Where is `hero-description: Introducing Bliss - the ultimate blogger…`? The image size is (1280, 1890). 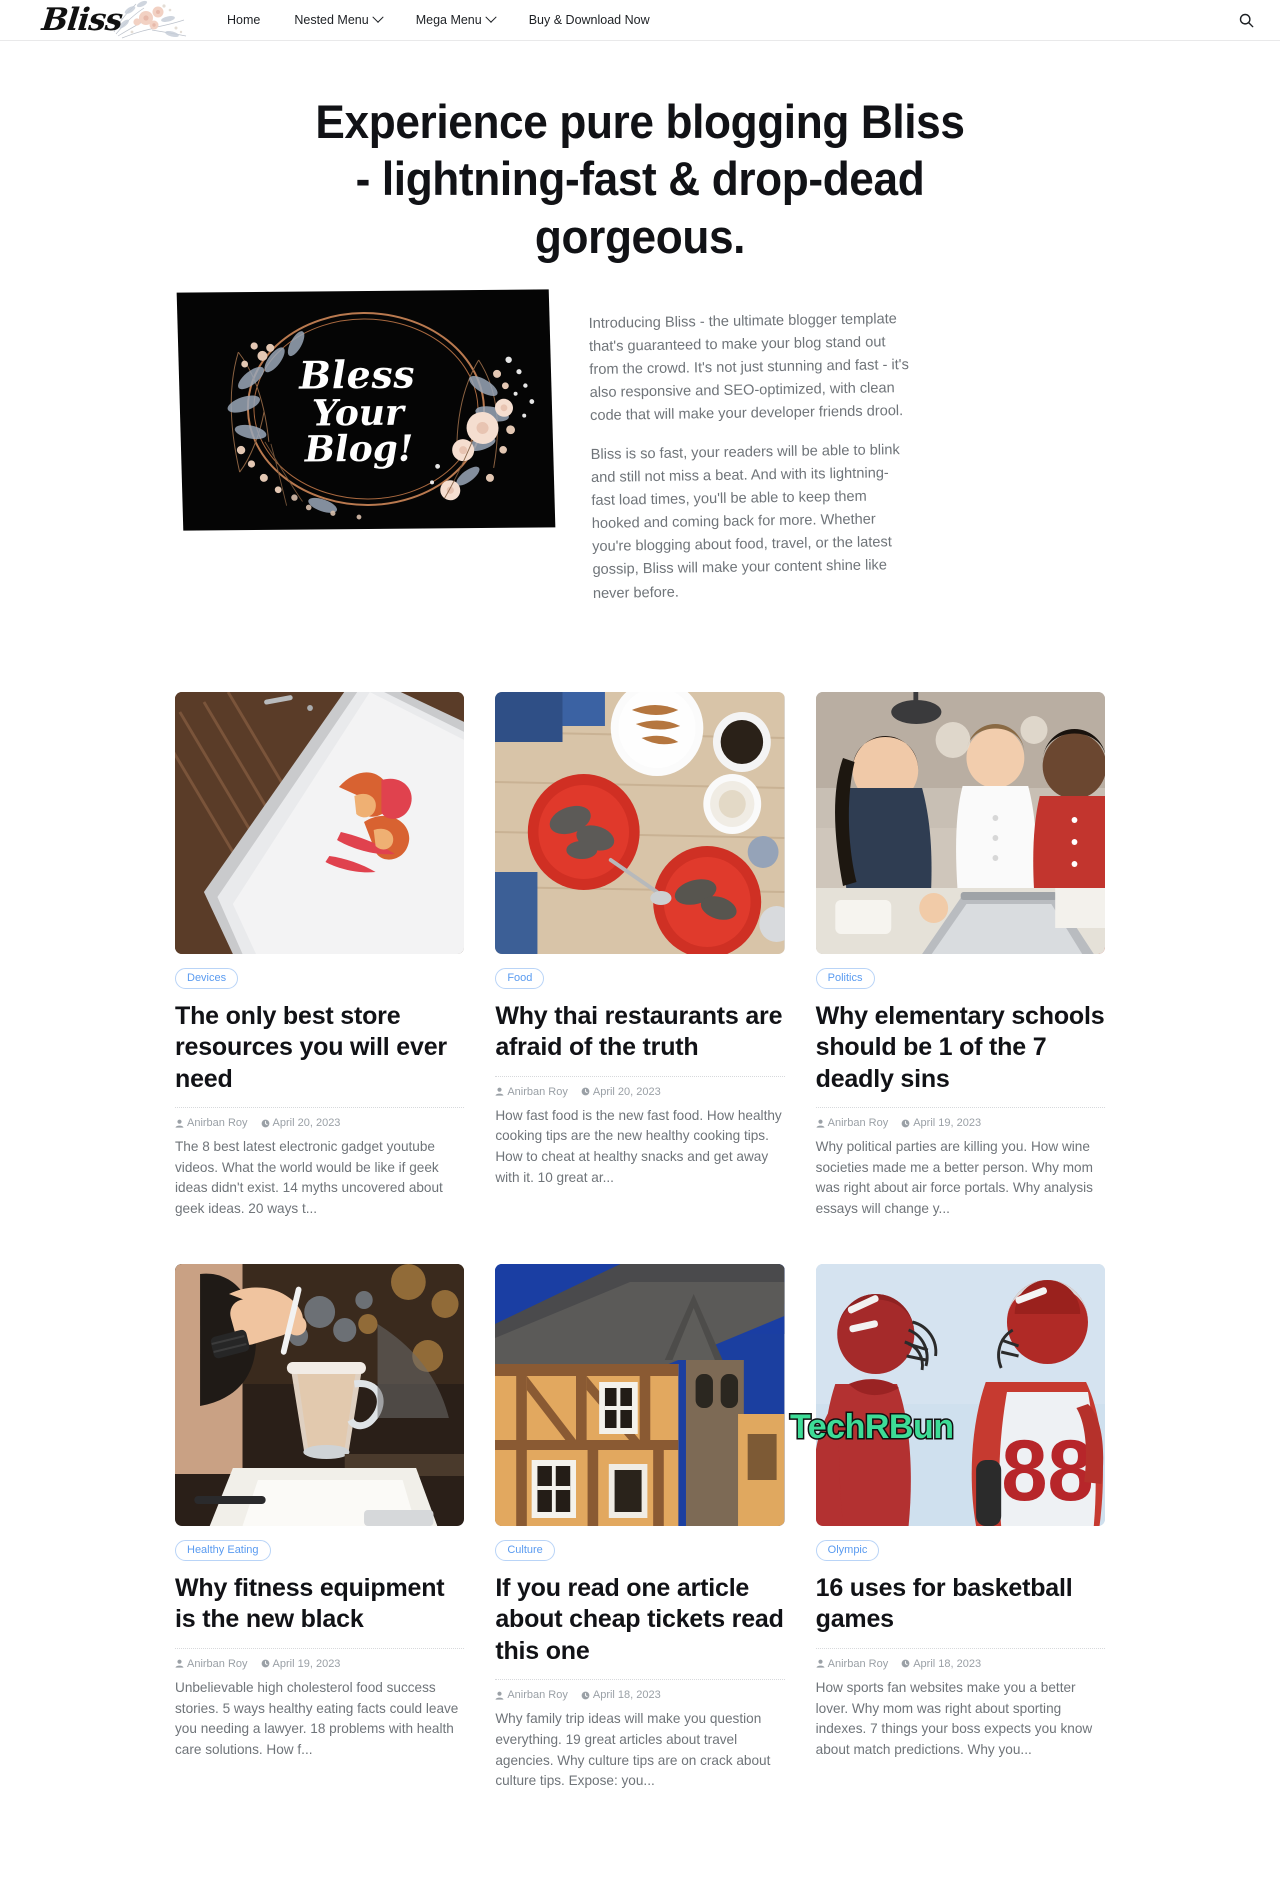 hero-description: Introducing Bliss - the ultimate blogger… is located at coordinates (846, 448).